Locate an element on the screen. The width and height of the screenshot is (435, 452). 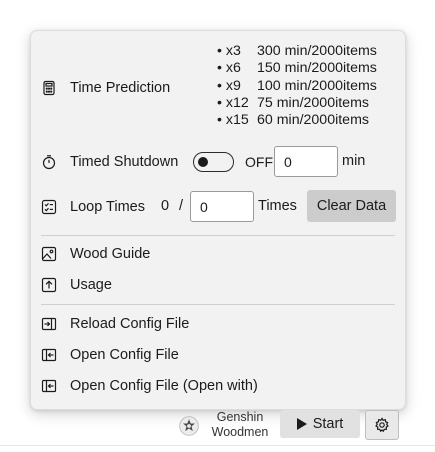
prediction-item: • x3 300 min/2000items is located at coordinates (297, 51).